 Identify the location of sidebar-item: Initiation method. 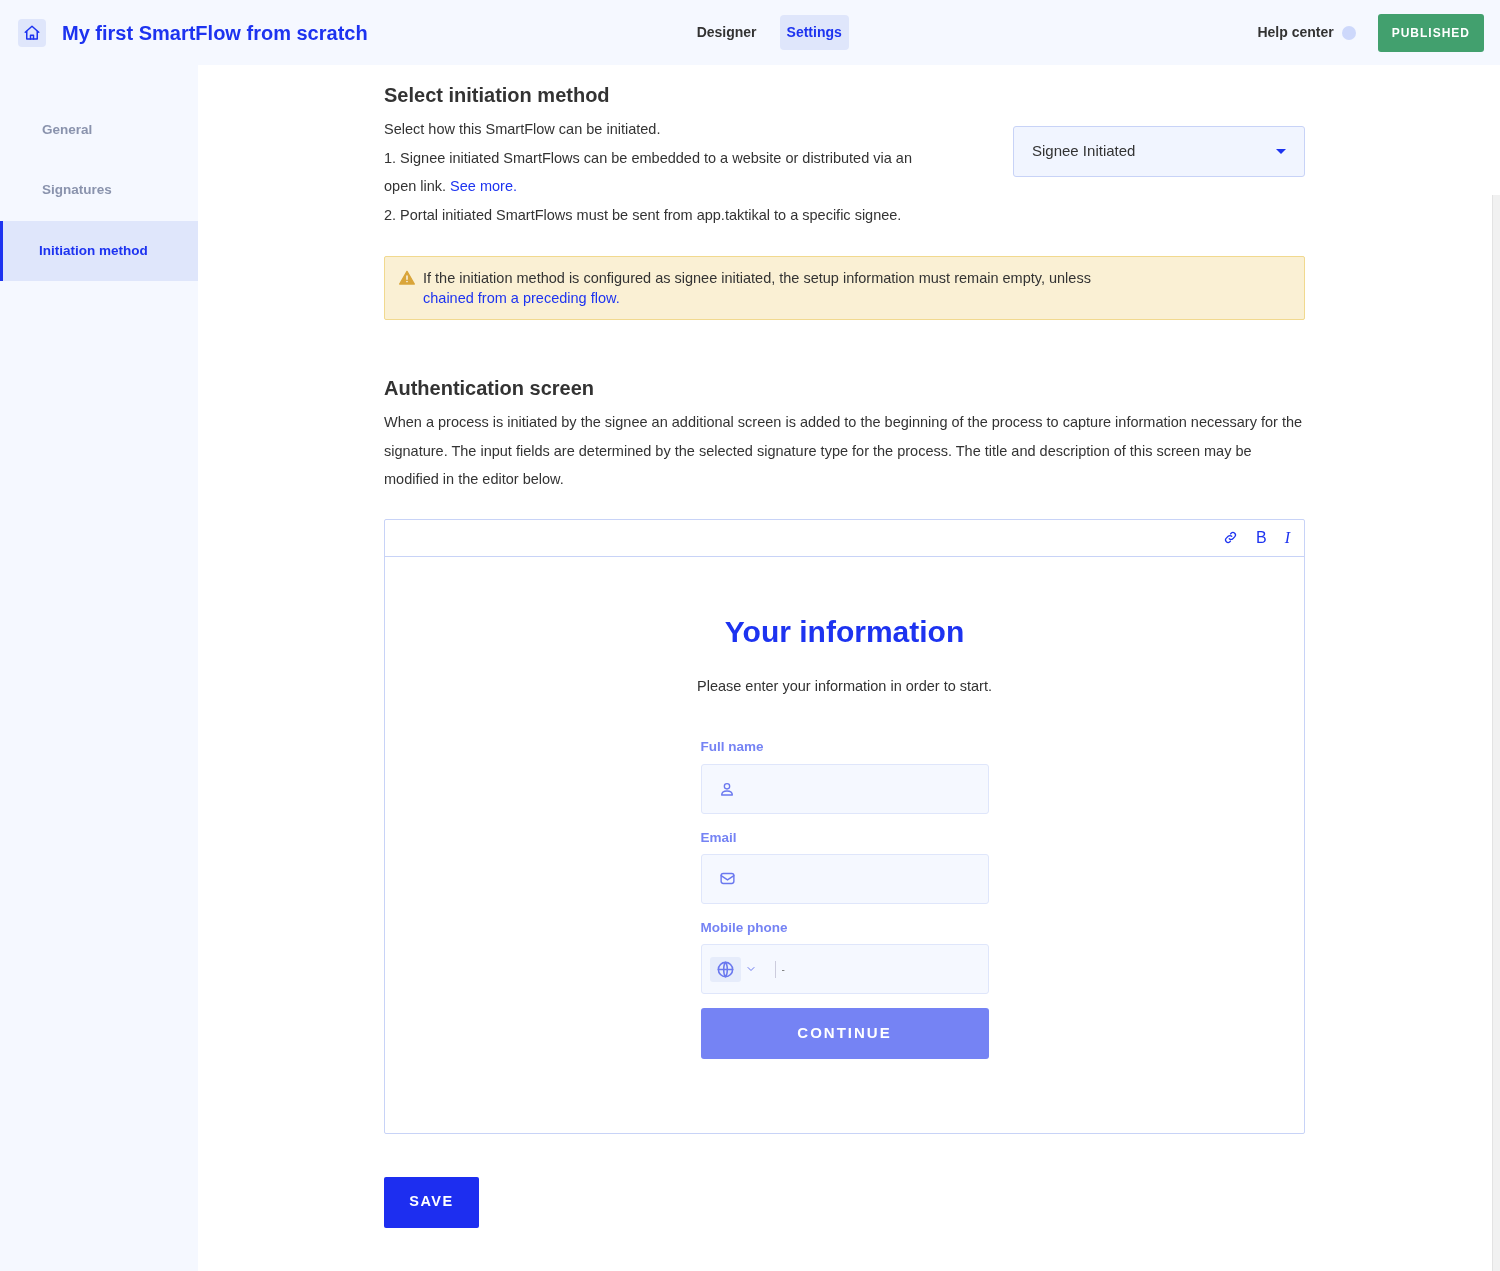
(99, 250).